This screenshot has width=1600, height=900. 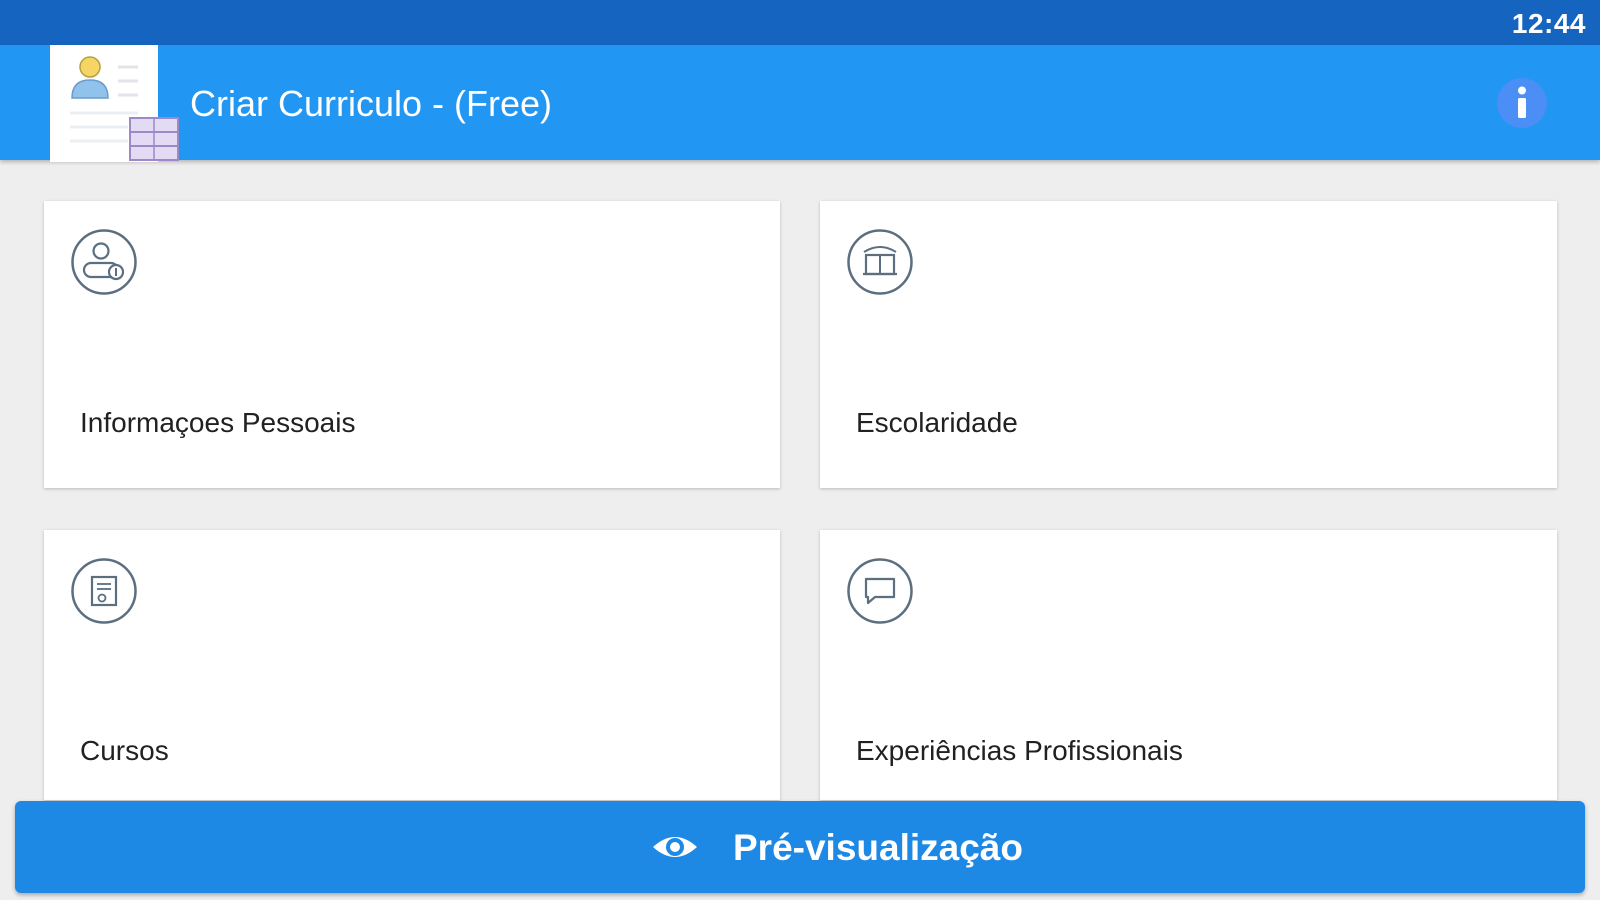 I want to click on eye-icon, so click(x=675, y=847).